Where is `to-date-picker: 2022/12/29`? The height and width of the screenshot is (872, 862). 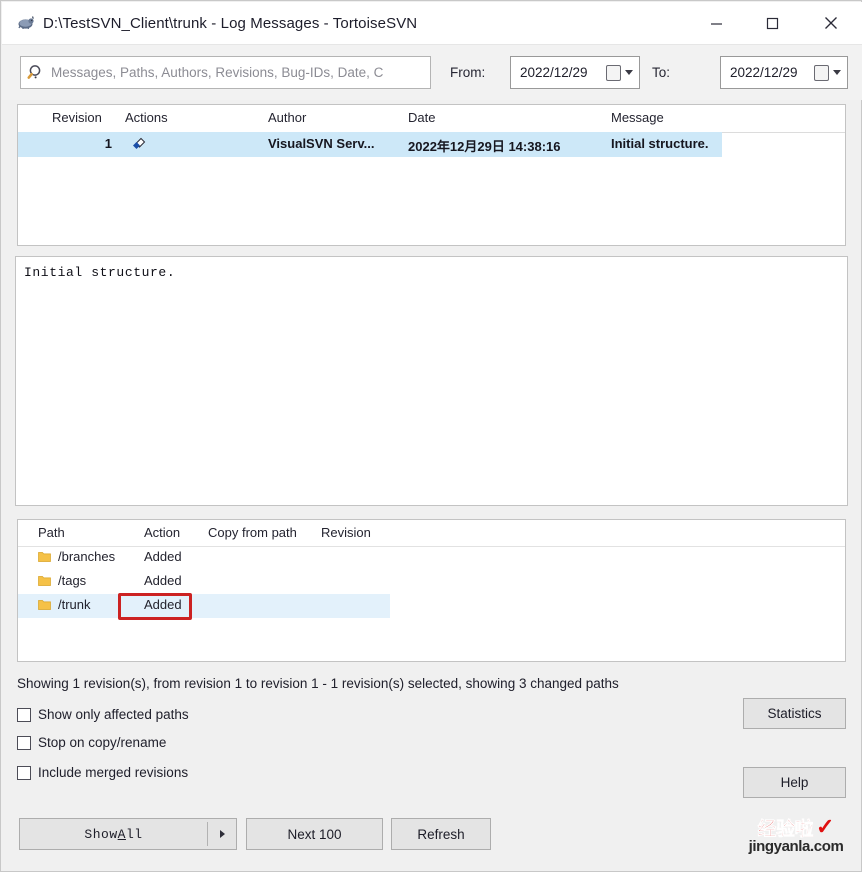
to-date-picker: 2022/12/29 is located at coordinates (784, 72).